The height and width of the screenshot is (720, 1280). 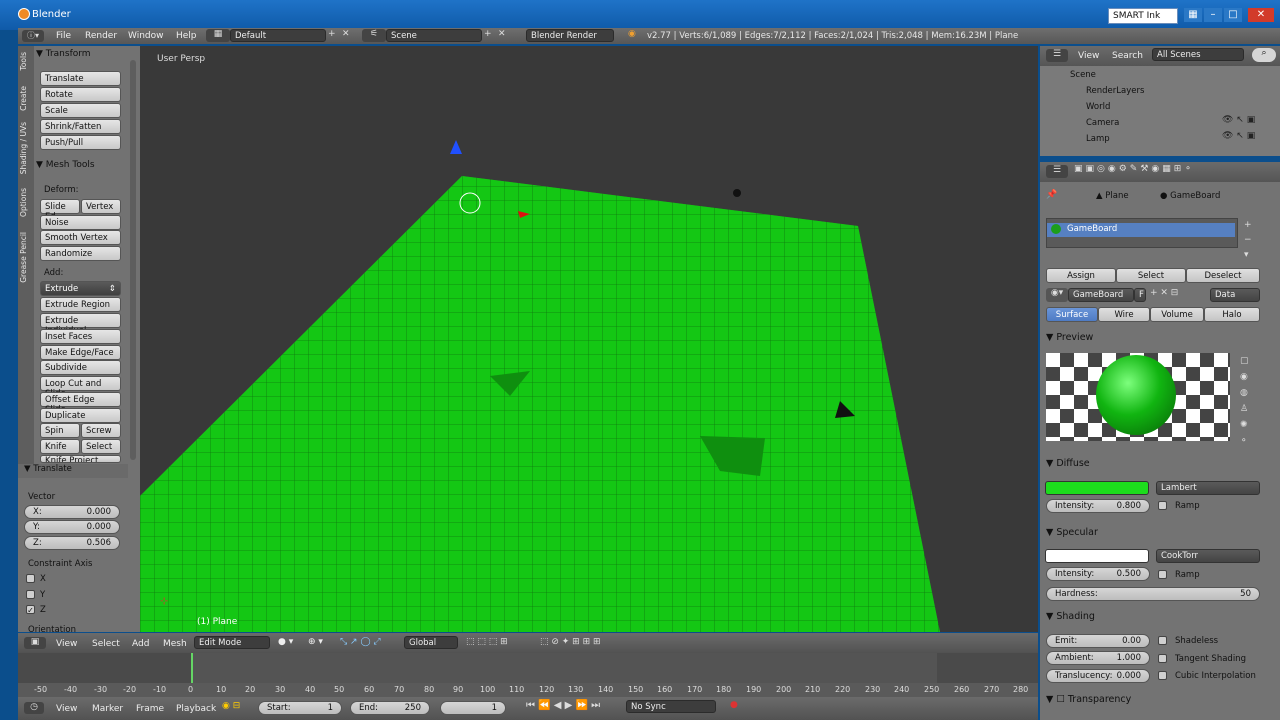 What do you see at coordinates (80, 237) in the screenshot?
I see `smooth-vertex-button: Smooth Vertex` at bounding box center [80, 237].